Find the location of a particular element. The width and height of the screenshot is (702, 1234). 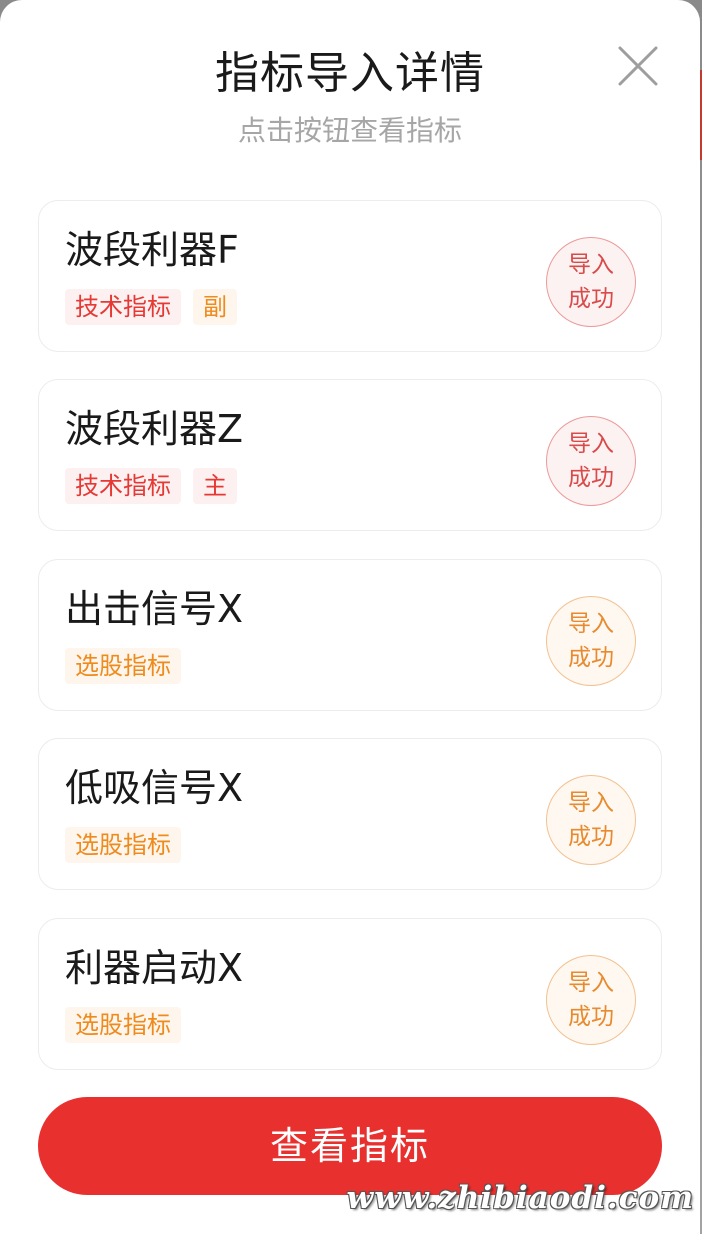

indicator-name: 波段利器Z is located at coordinates (154, 429).